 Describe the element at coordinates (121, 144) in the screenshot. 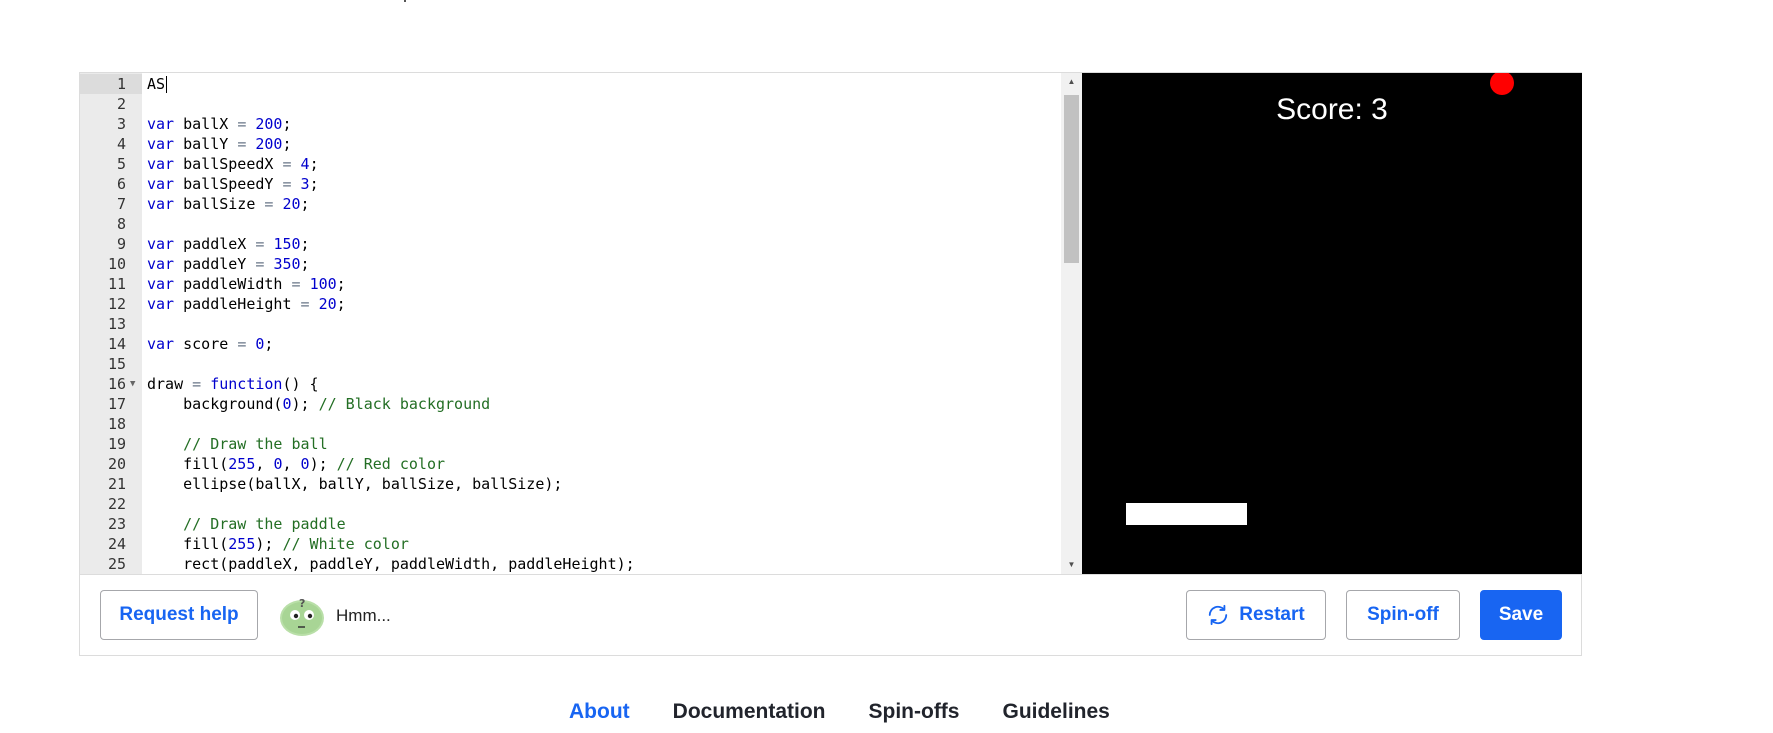

I see `line-number: 4` at that location.